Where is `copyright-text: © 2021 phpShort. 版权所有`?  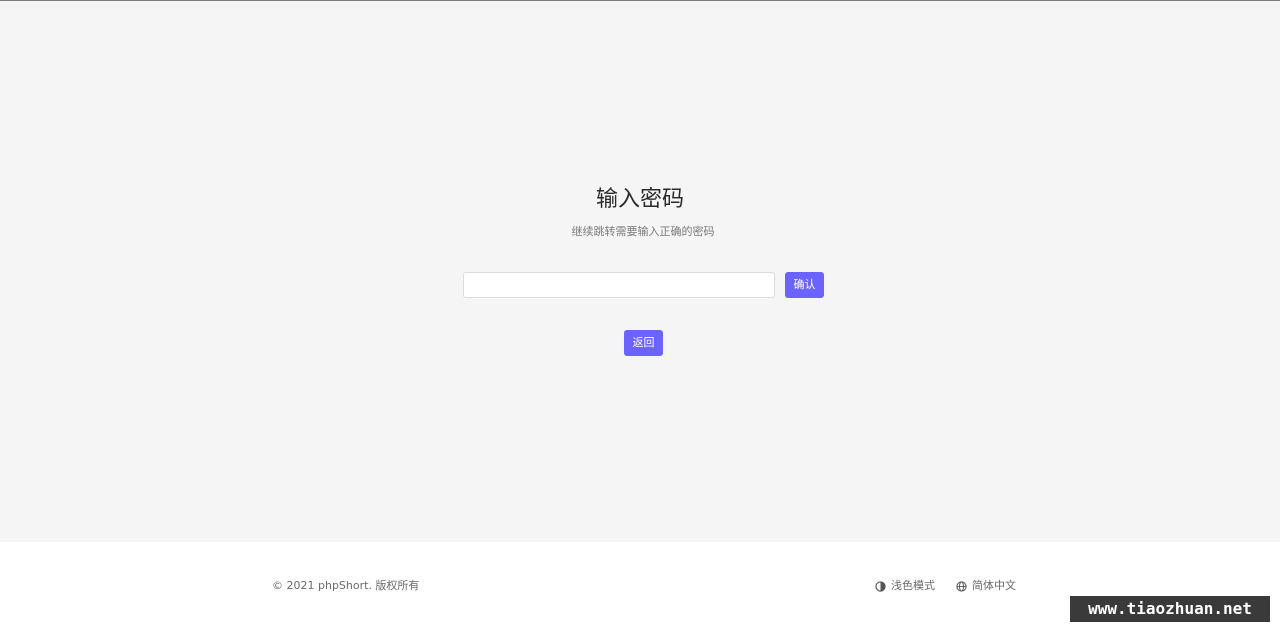
copyright-text: © 2021 phpShort. 版权所有 is located at coordinates (346, 585).